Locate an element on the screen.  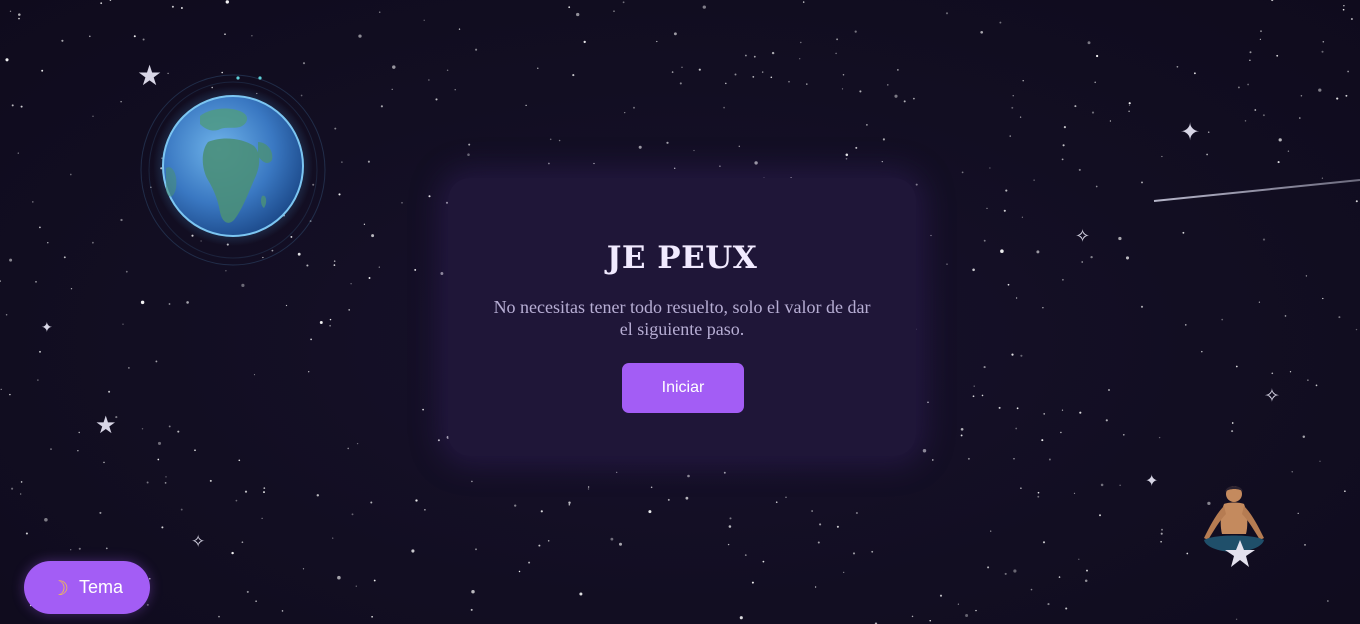
theme-toggle-label: Tema is located at coordinates (100, 587).